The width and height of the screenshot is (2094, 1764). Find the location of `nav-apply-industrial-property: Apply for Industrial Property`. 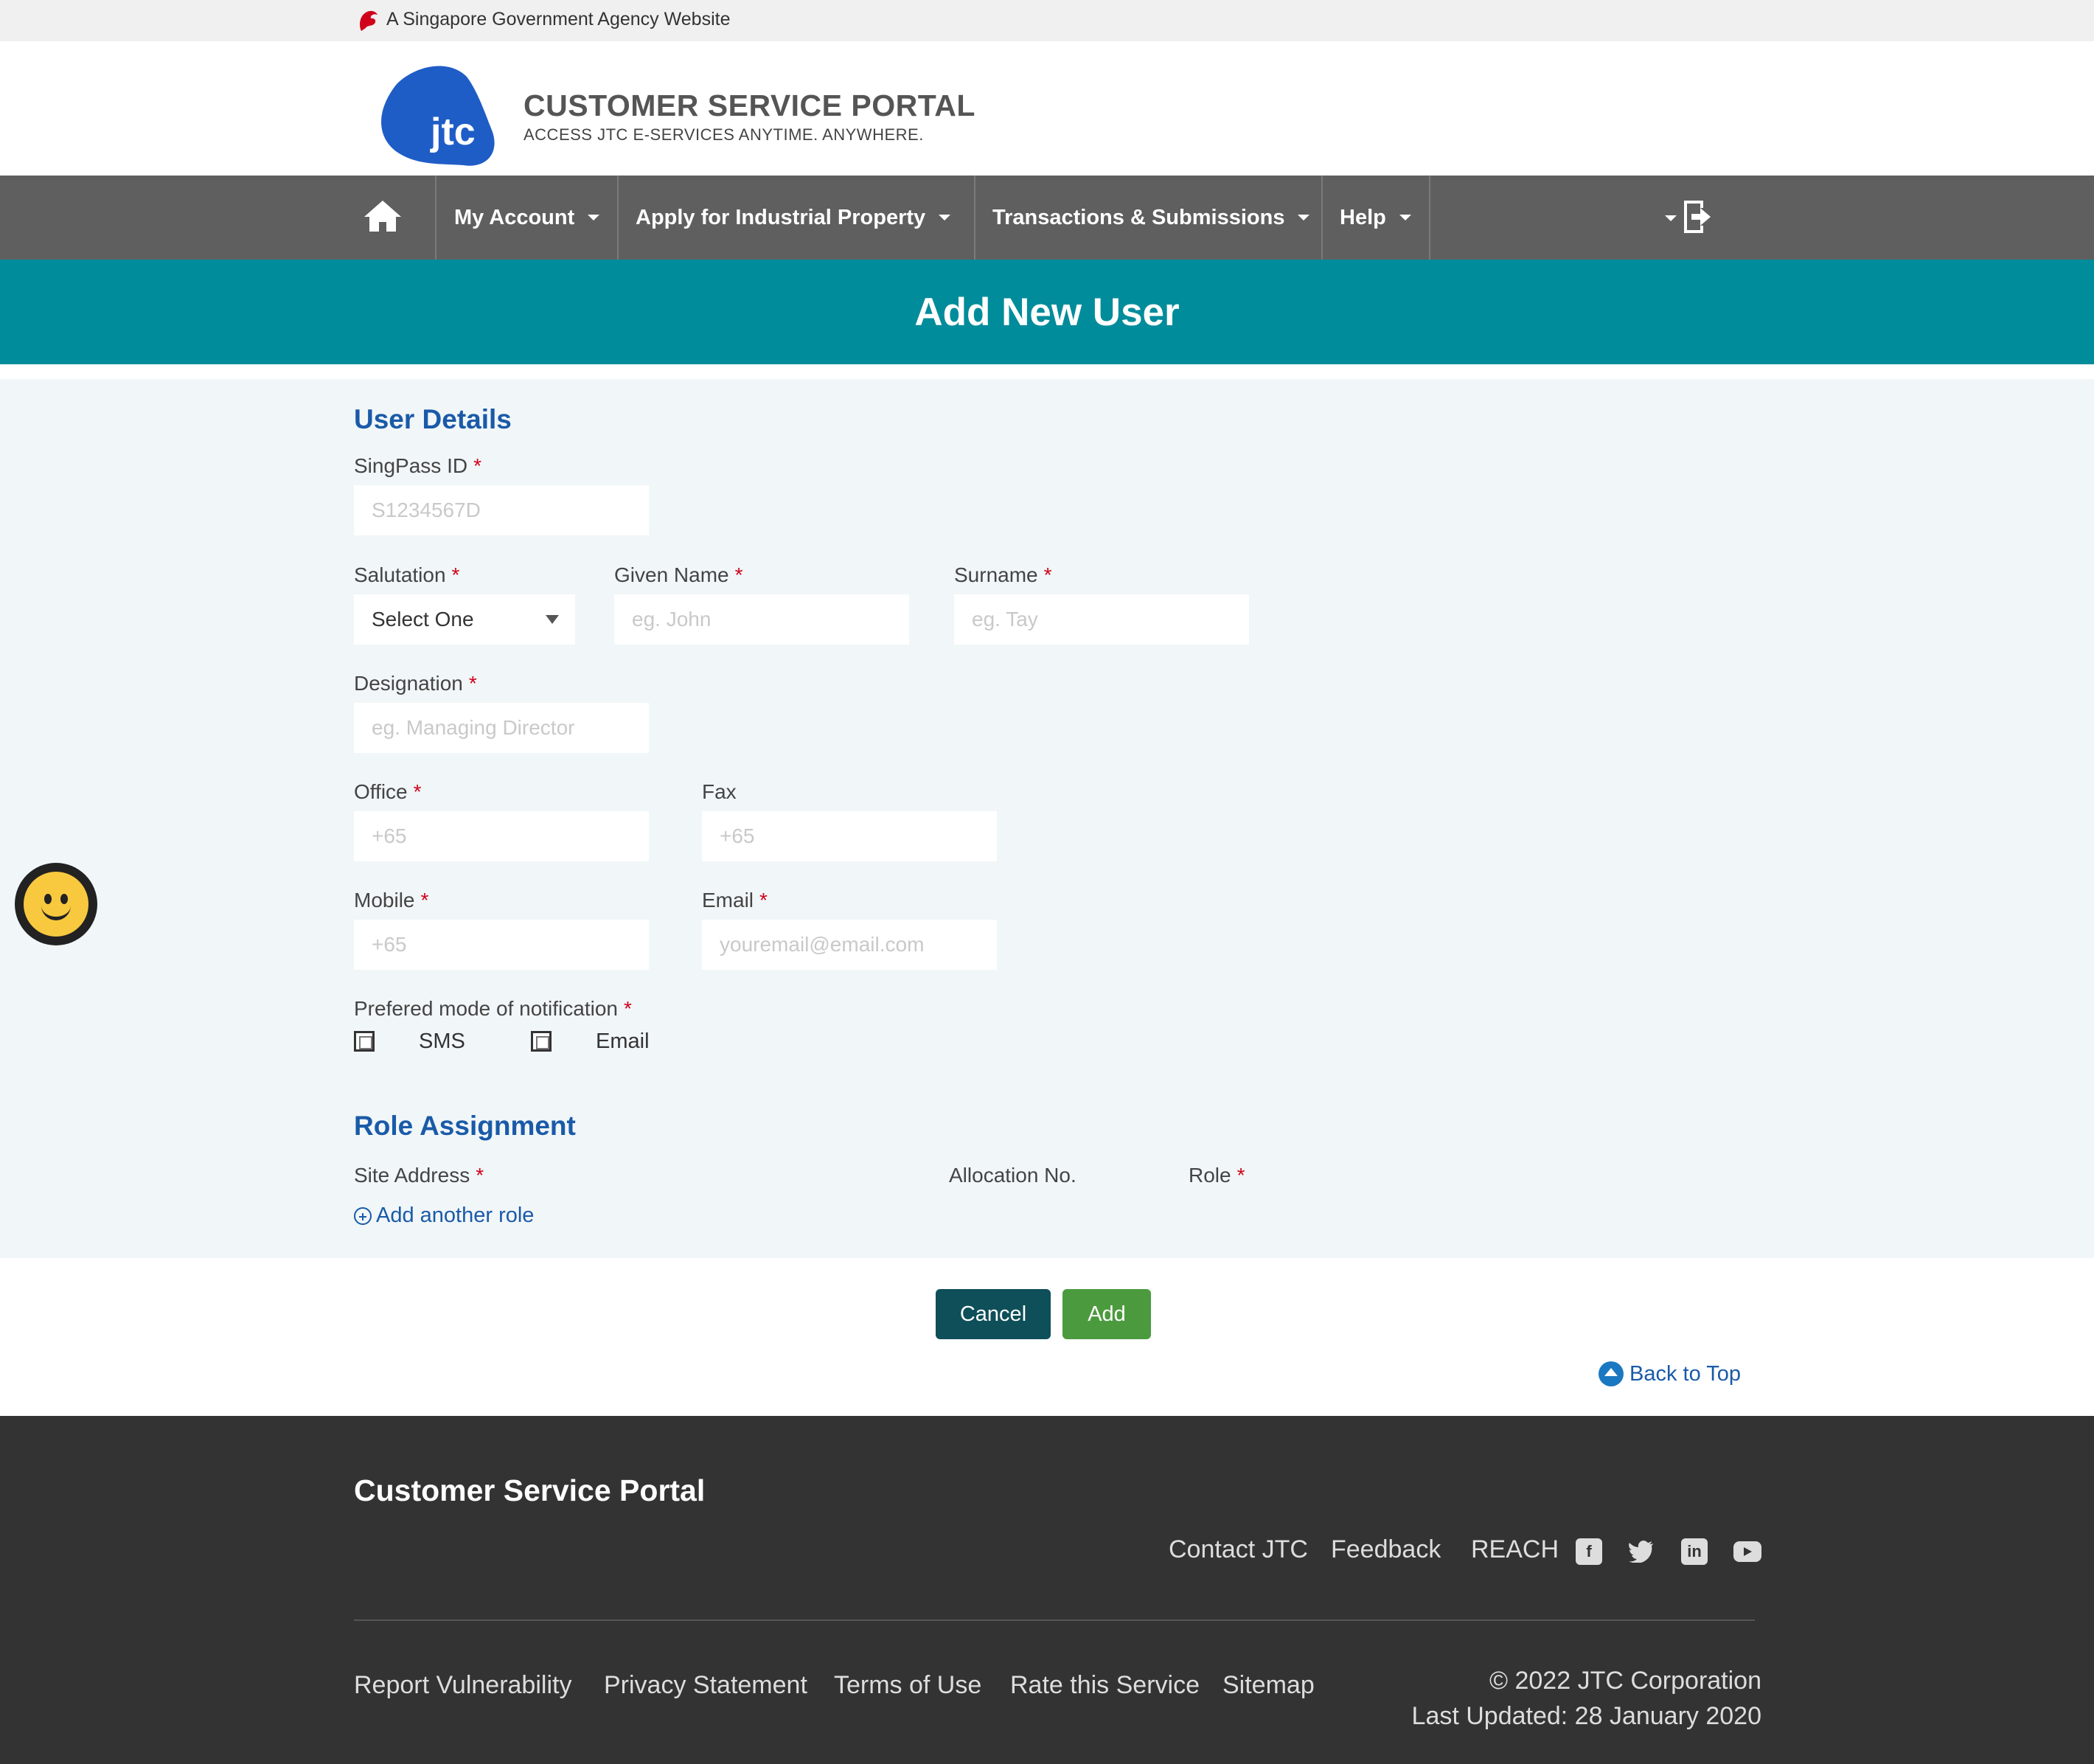

nav-apply-industrial-property: Apply for Industrial Property is located at coordinates (793, 218).